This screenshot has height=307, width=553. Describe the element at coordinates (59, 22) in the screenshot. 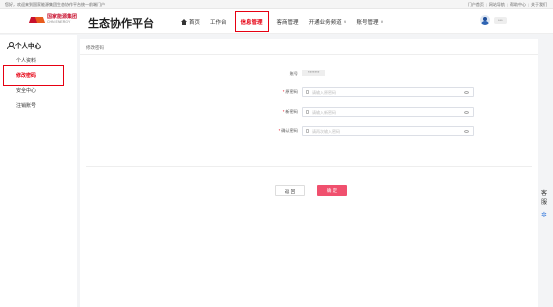

I see `logo-text-en: CHN ENERGY` at that location.